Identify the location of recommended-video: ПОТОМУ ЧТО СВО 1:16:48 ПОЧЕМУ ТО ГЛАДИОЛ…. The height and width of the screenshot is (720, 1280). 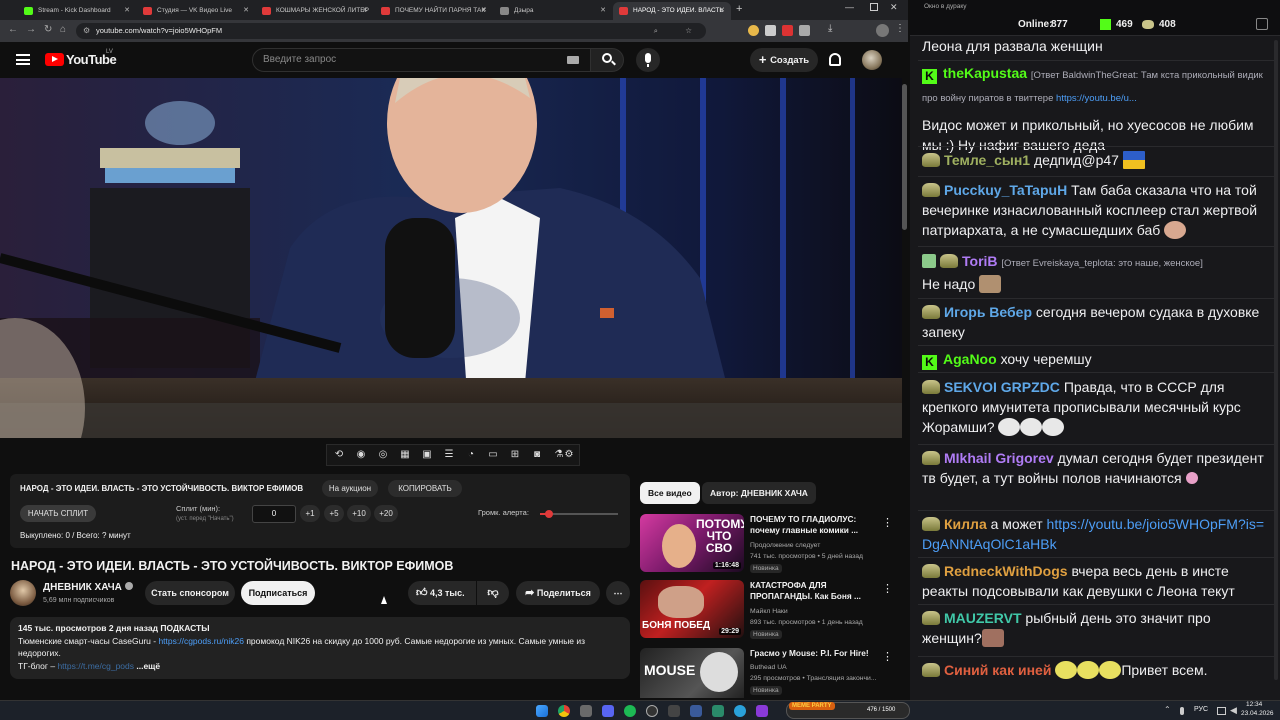
(770, 547).